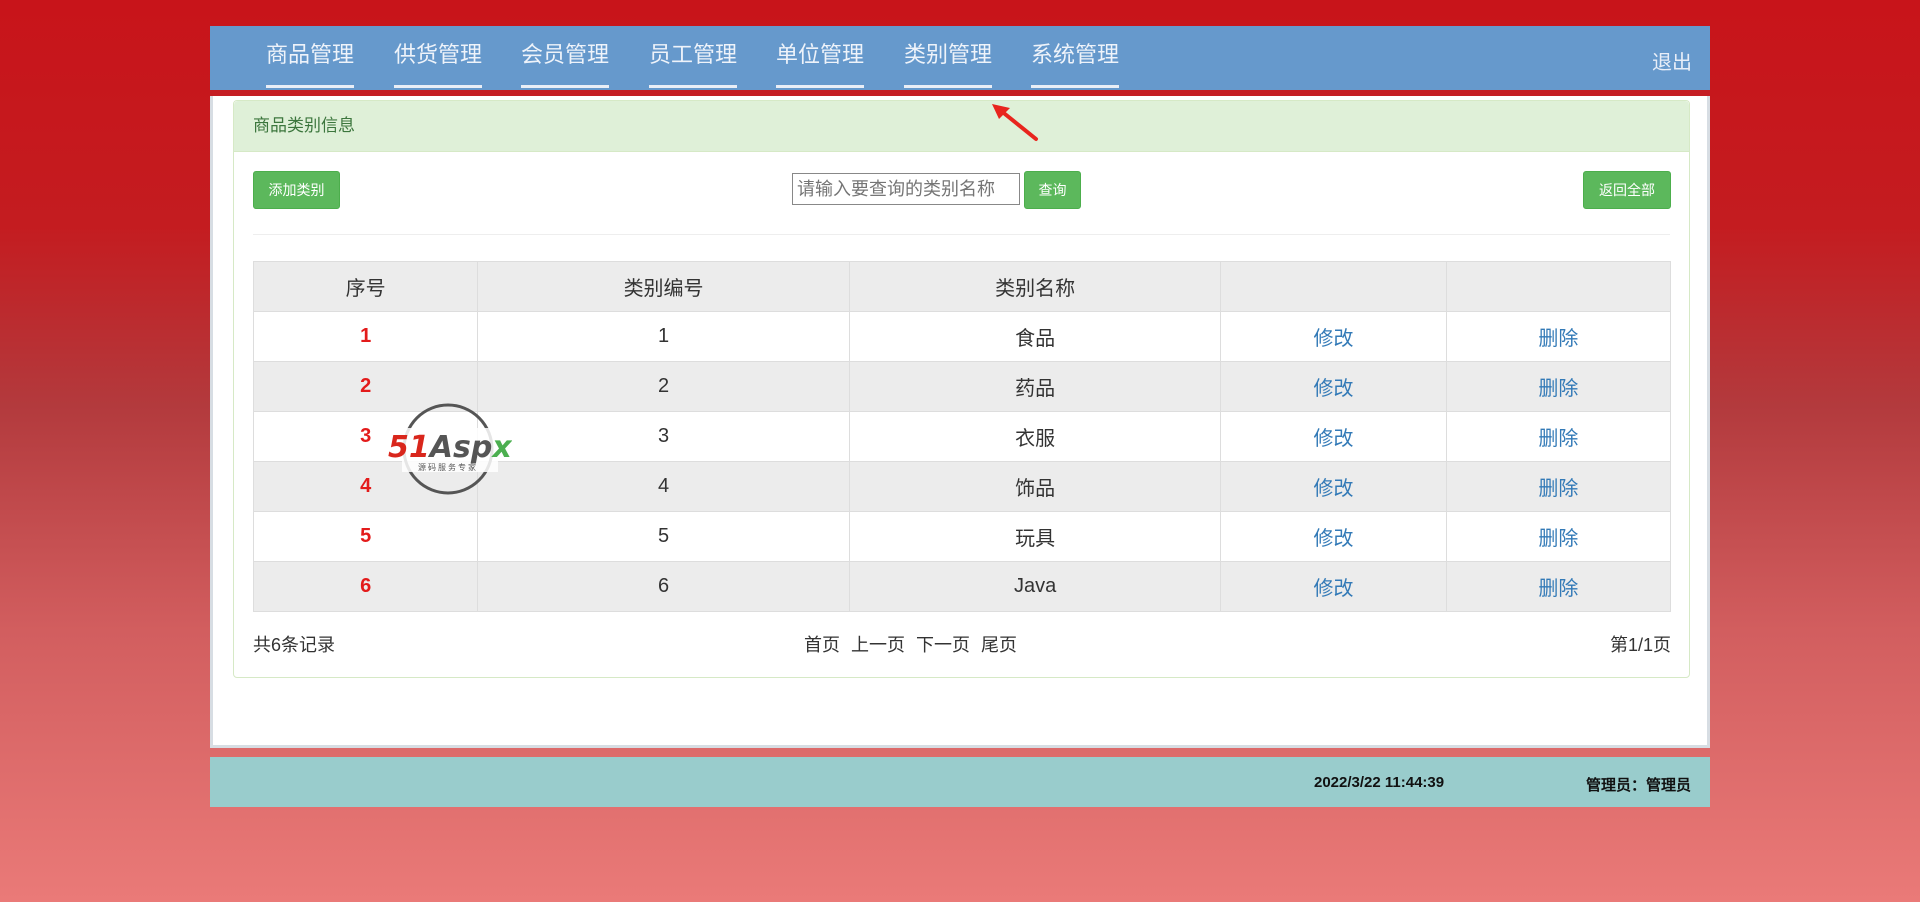 This screenshot has height=902, width=1920. What do you see at coordinates (365, 336) in the screenshot?
I see `row-index: 1` at bounding box center [365, 336].